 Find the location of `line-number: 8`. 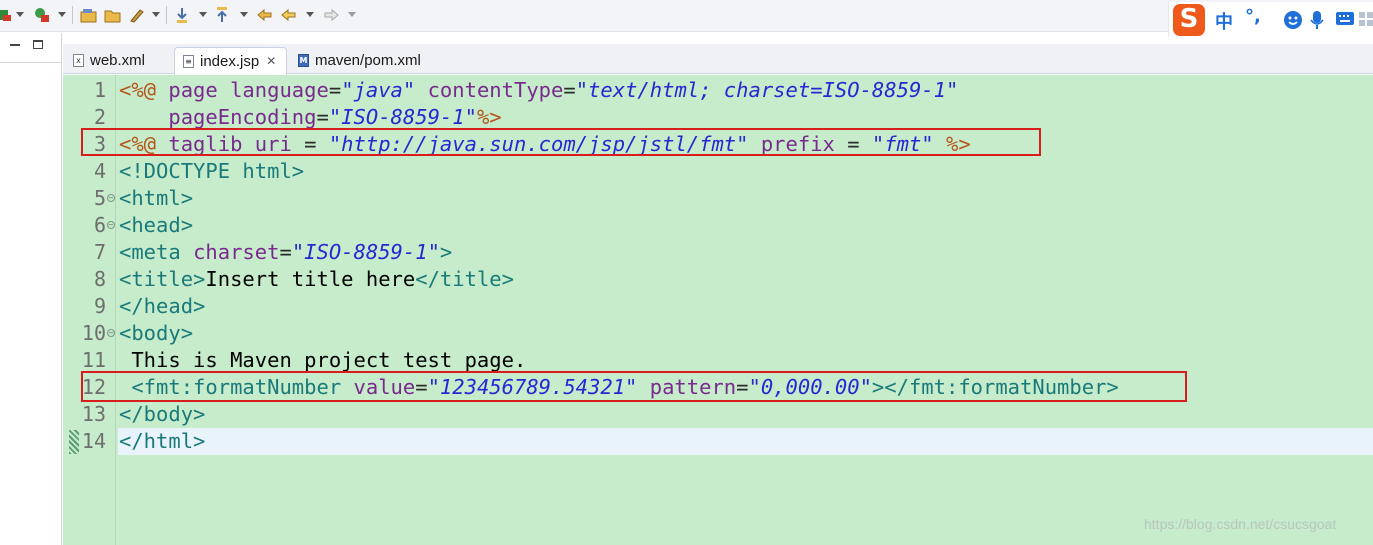

line-number: 8 is located at coordinates (99, 279).